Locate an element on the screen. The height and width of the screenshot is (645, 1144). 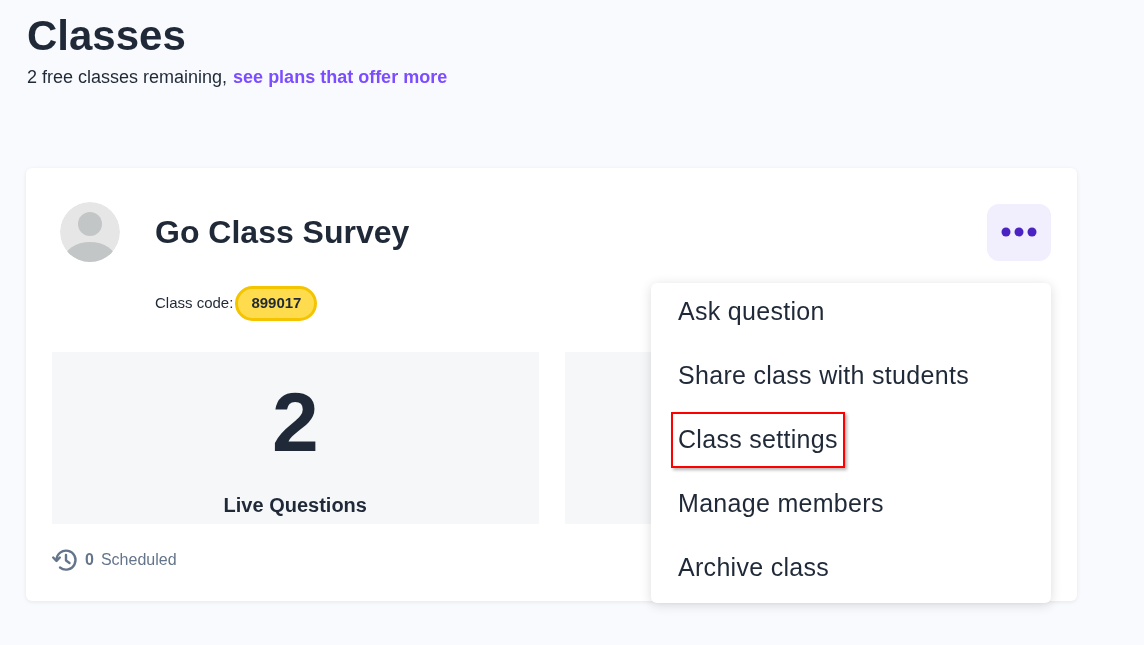
scheduled-label: Scheduled is located at coordinates (138, 560).